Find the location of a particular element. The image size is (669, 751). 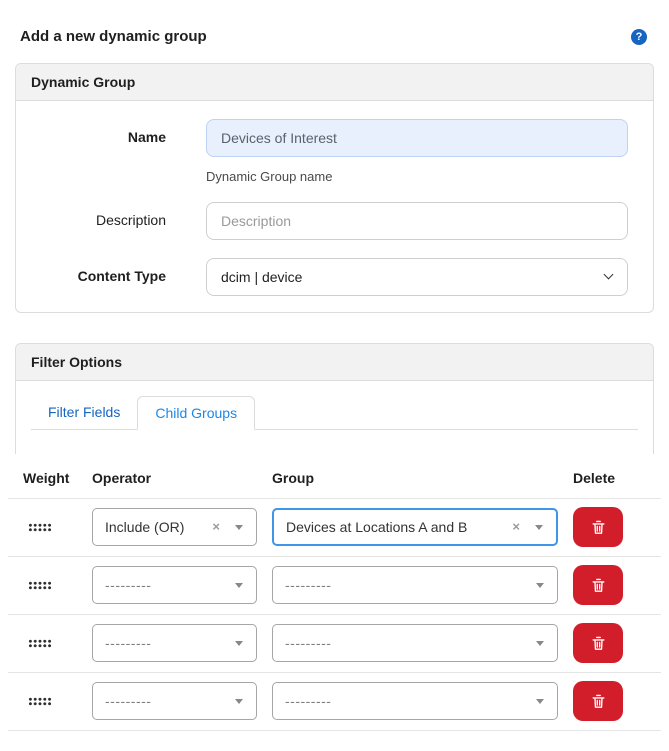

column-header-group: Group is located at coordinates (415, 479).